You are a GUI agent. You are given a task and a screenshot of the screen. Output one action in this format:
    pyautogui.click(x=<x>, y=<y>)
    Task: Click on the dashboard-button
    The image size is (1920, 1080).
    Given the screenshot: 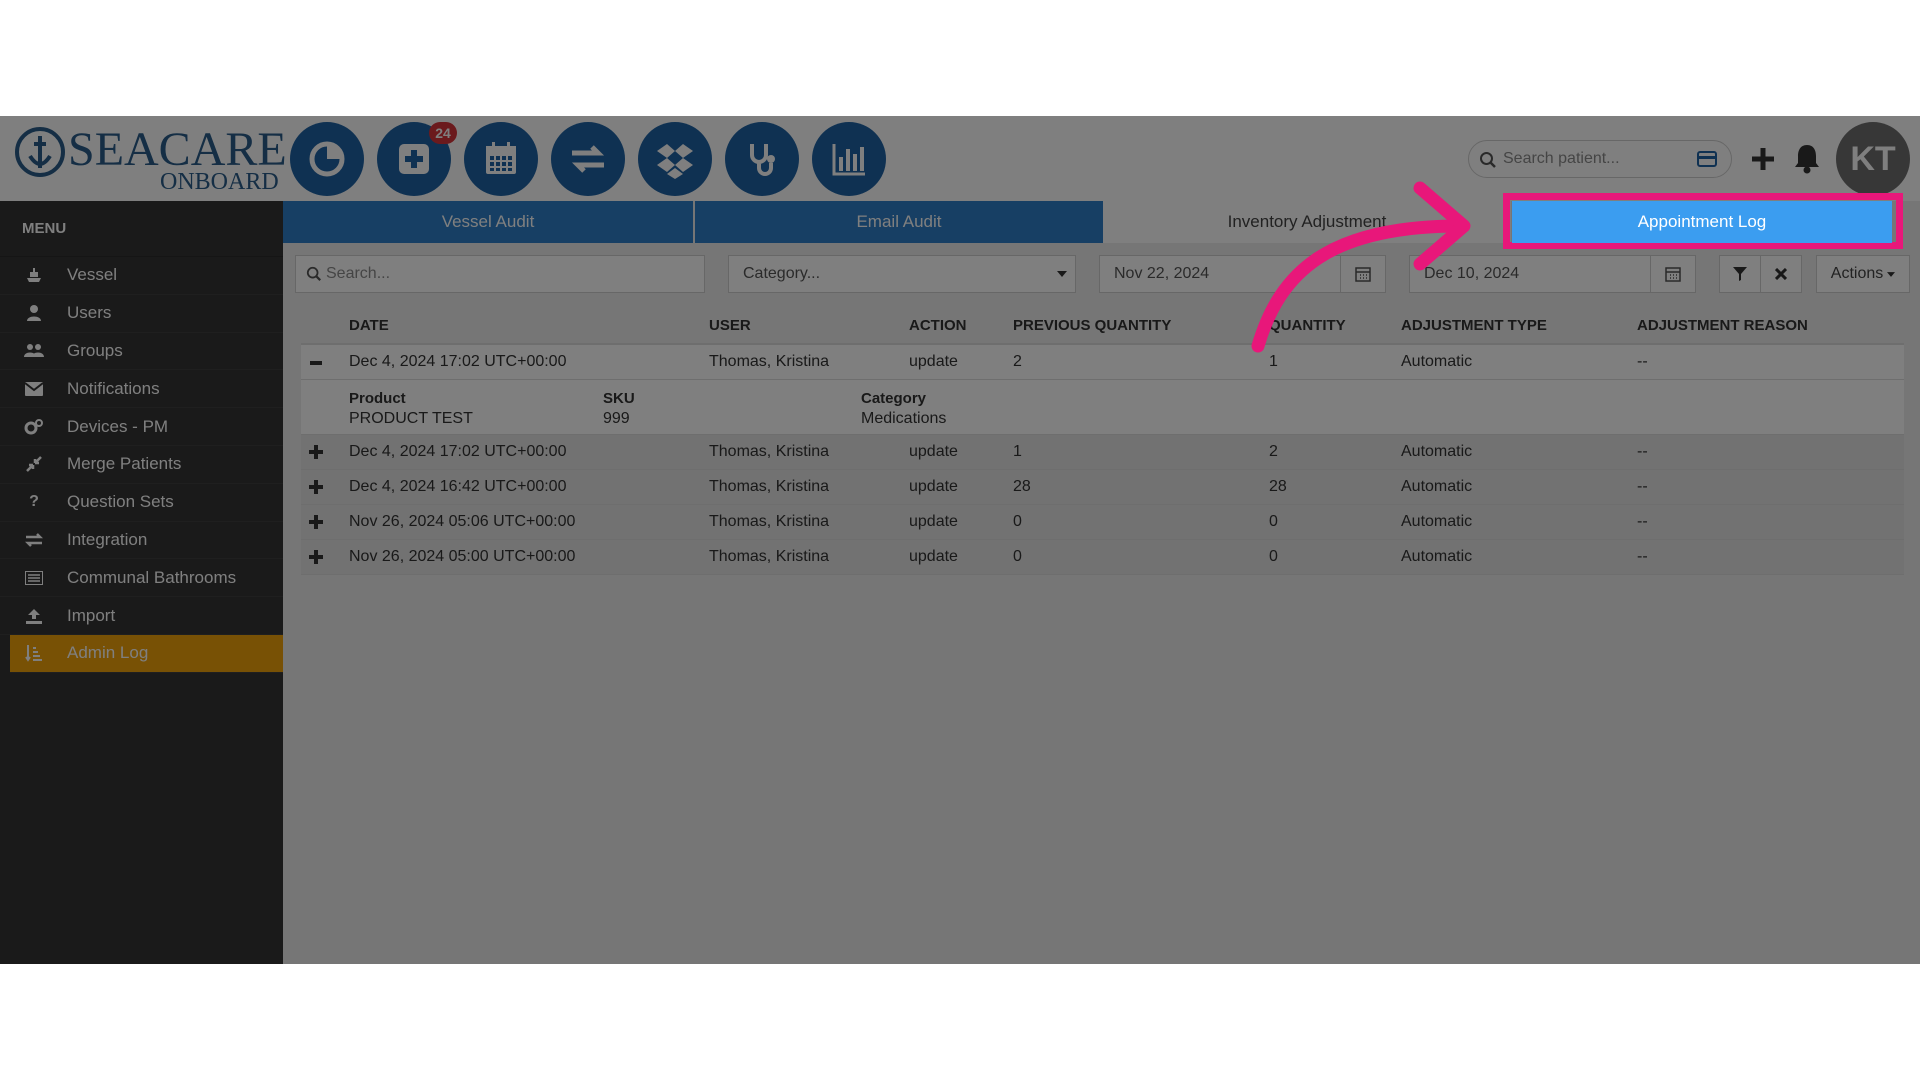 What is the action you would take?
    pyautogui.click(x=327, y=159)
    